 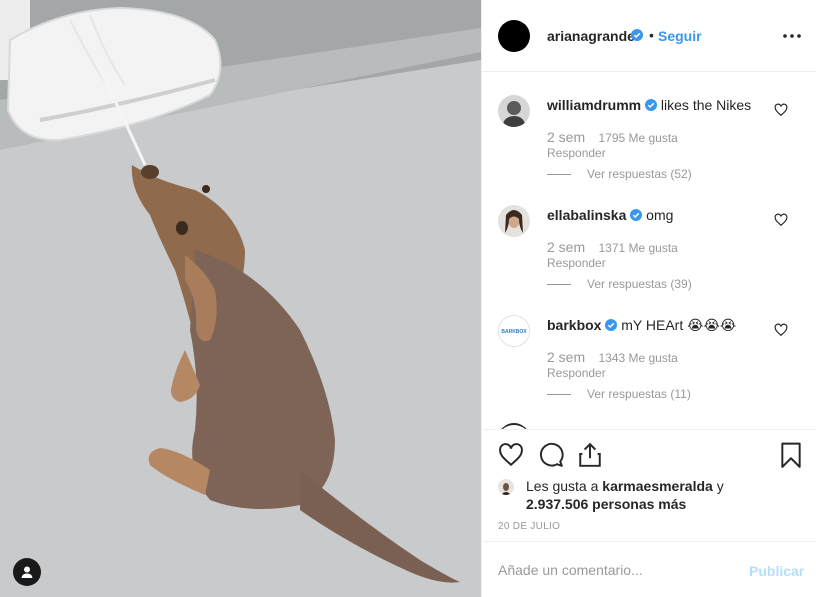 I want to click on comment-meta: 2 sem 1371 Me gusta, so click(x=612, y=247).